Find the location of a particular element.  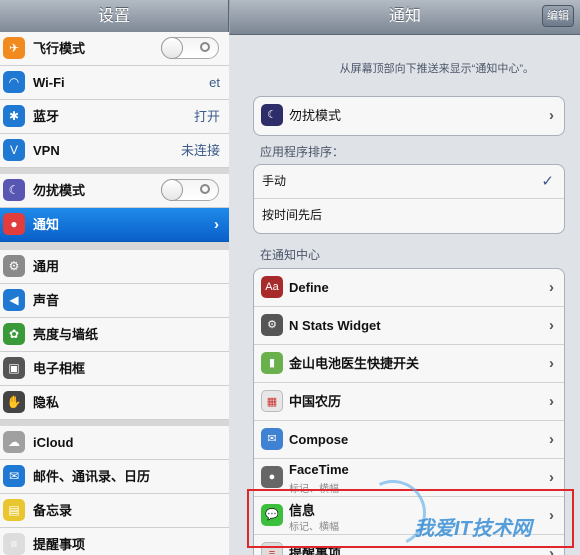

sidebar-item-label: 邮件、通讯录、日历 is located at coordinates (92, 476).